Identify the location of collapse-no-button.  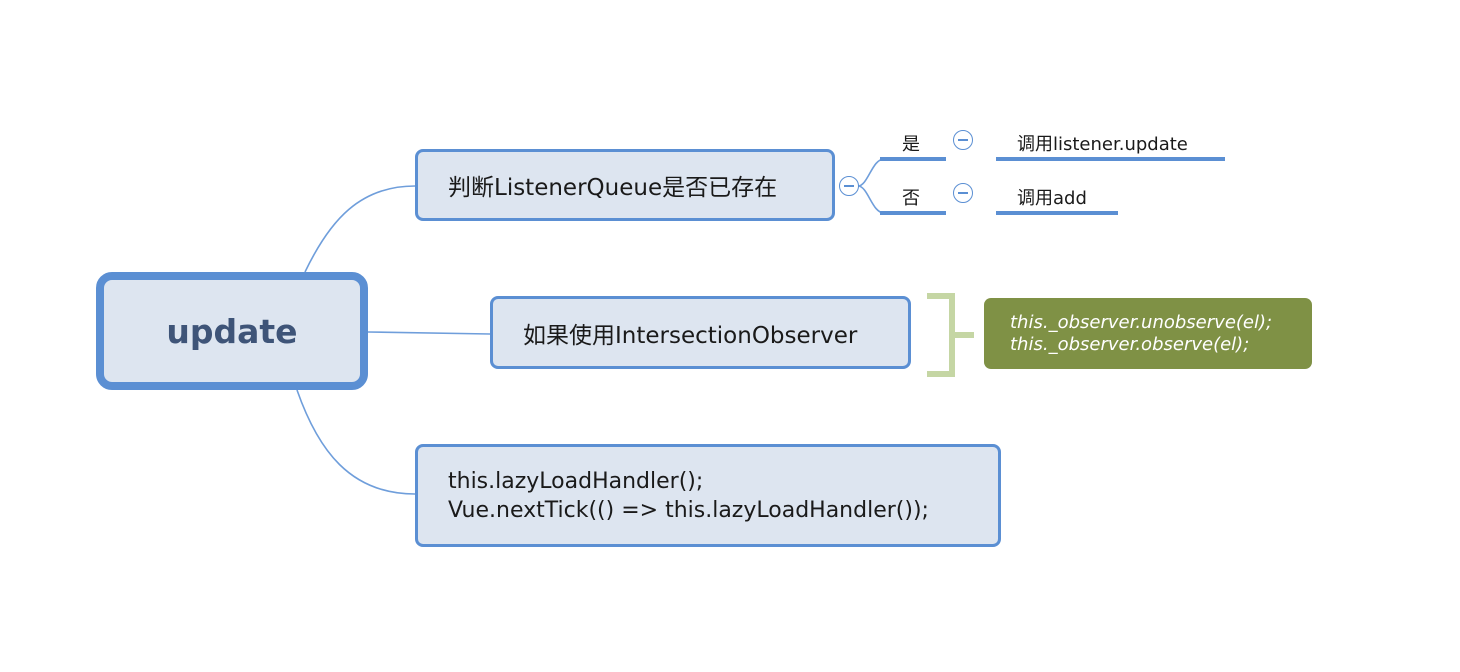
(963, 193).